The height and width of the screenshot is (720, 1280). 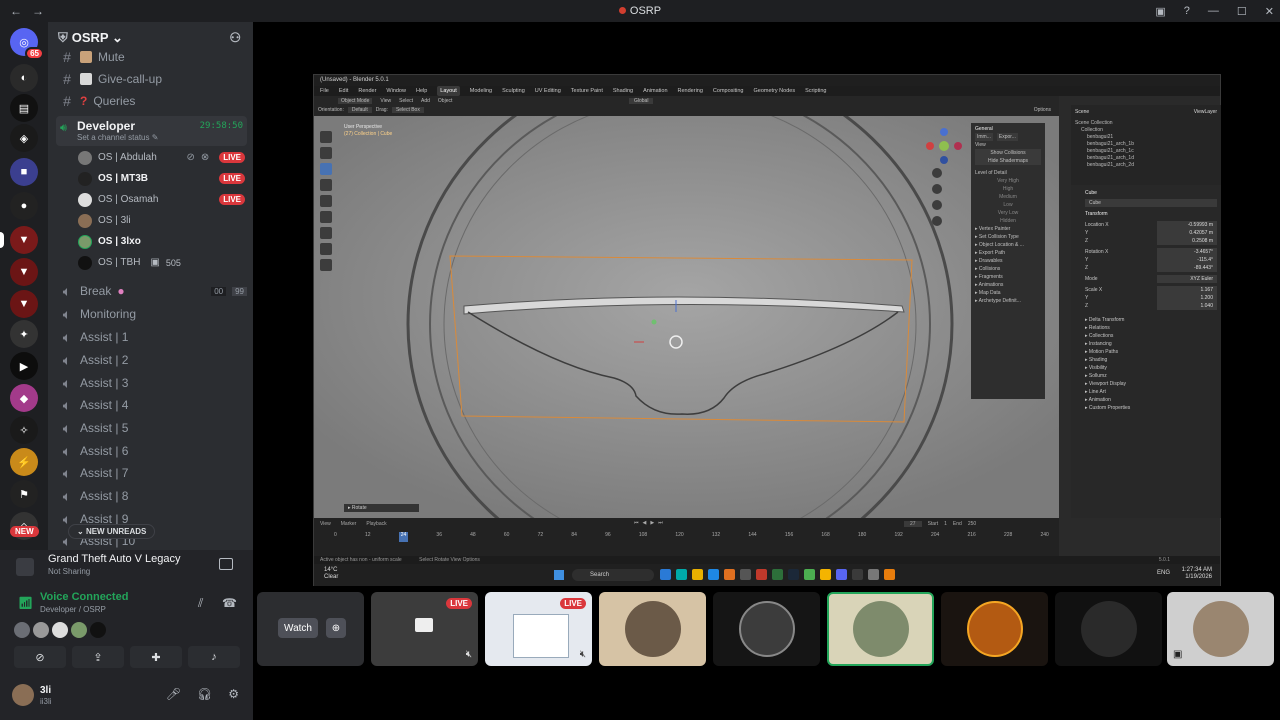 What do you see at coordinates (937, 221) in the screenshot?
I see `ortho-toggle-icon` at bounding box center [937, 221].